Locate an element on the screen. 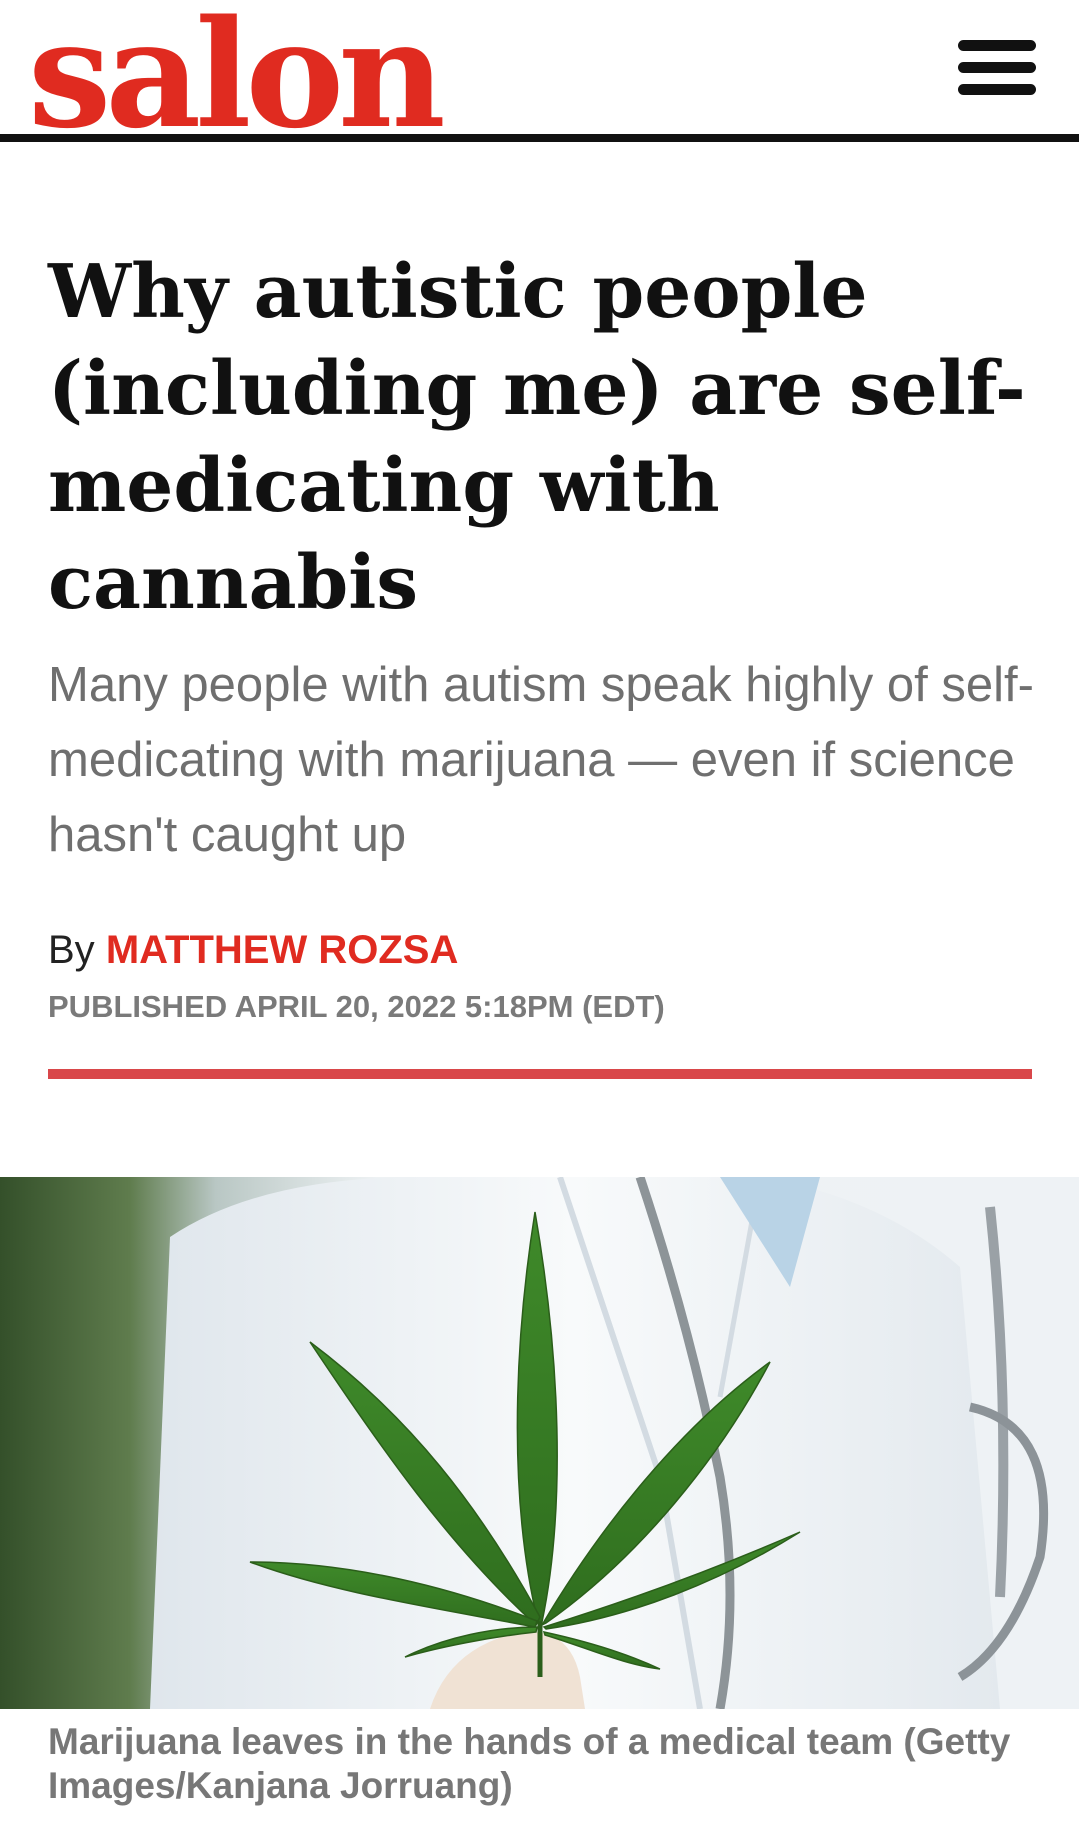 Image resolution: width=1079 pixels, height=1840 pixels. publish-date: PUBLISHED APRIL 20, 2022 5:18PM (EDT) is located at coordinates (356, 1006).